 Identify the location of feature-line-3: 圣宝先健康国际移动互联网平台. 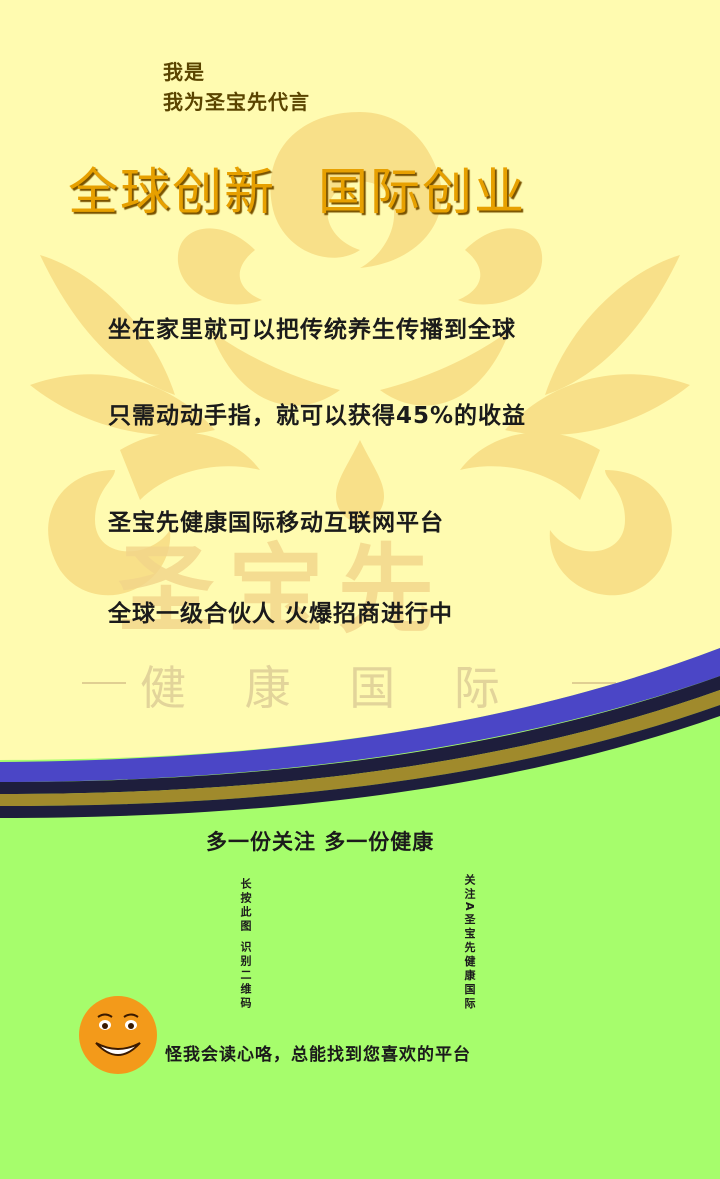
(276, 523).